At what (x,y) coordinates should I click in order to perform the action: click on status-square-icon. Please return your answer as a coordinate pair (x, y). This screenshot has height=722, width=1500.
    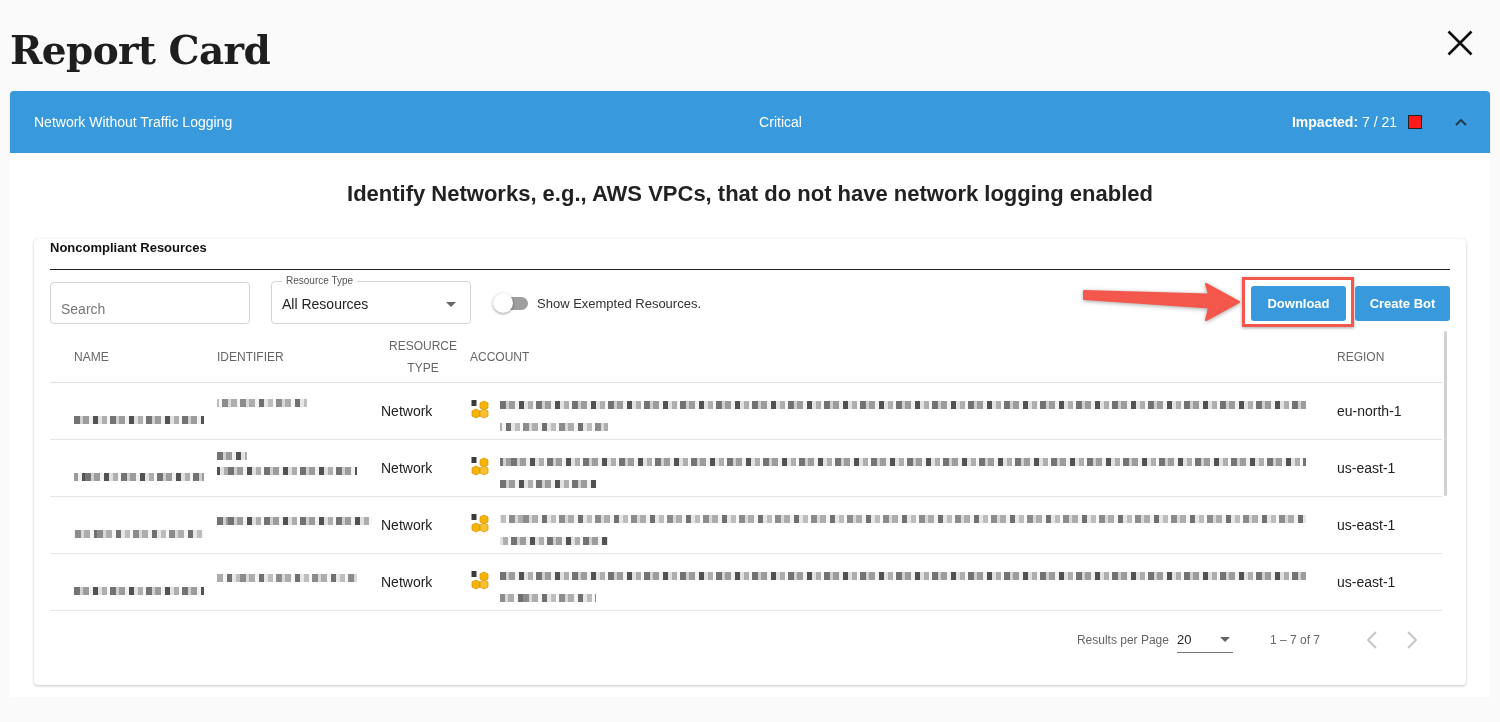
    Looking at the image, I should click on (1415, 122).